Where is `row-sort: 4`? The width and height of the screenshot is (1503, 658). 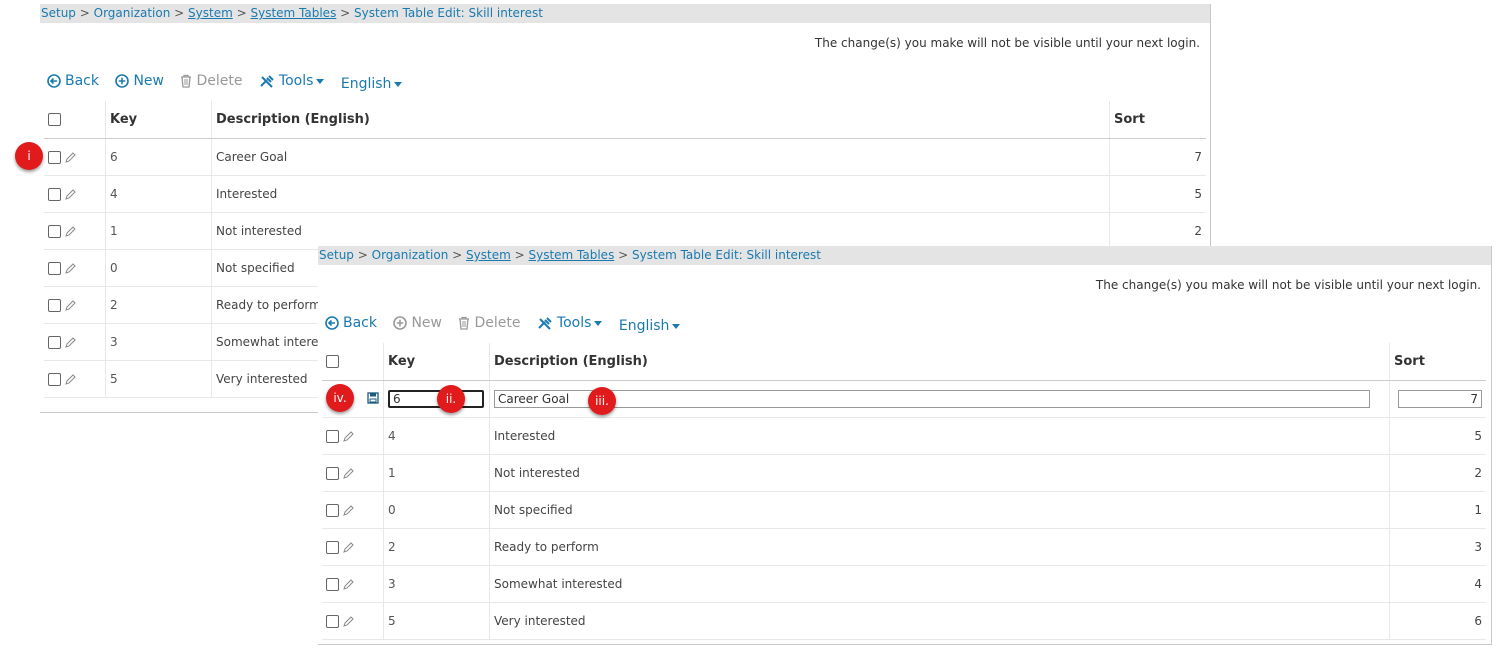 row-sort: 4 is located at coordinates (1437, 584).